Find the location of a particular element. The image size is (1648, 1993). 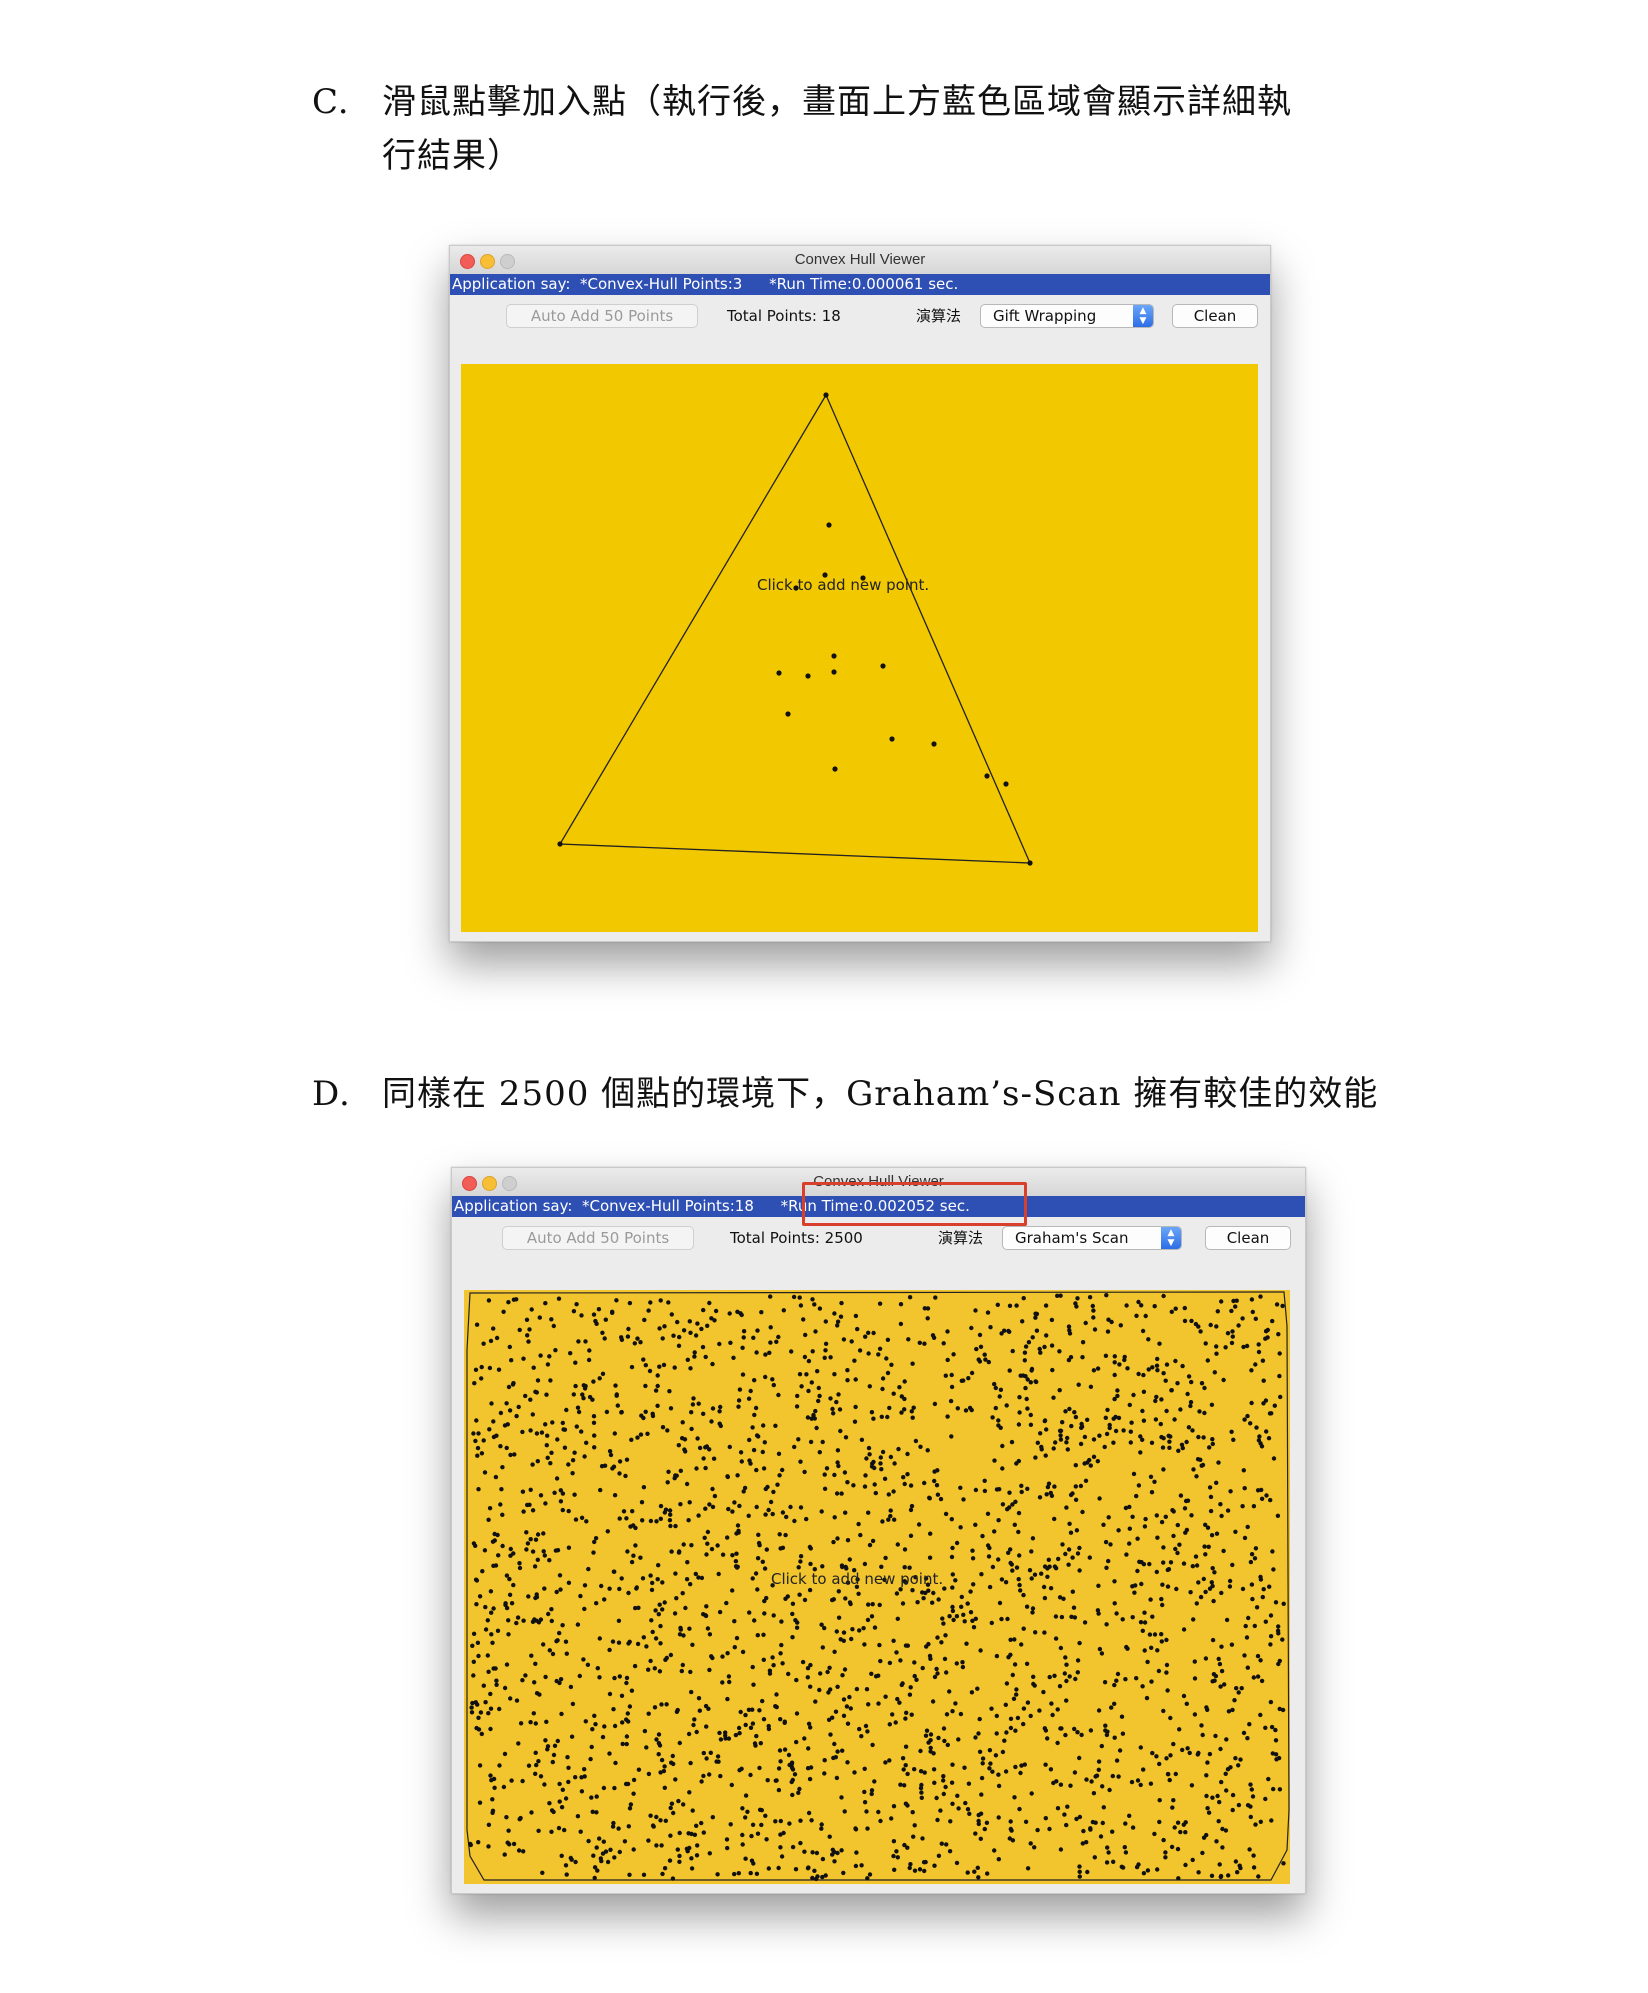

algorithm-select: Gift Wrapping ▲ ▼ is located at coordinates (1067, 316).